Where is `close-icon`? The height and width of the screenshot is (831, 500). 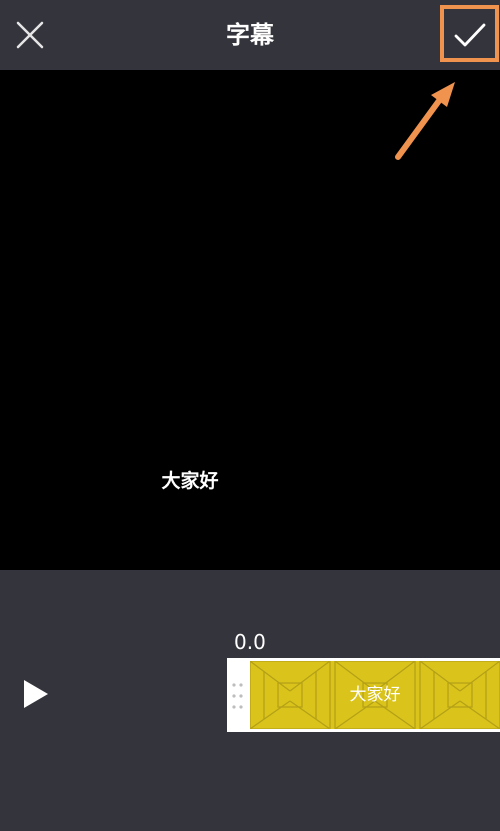
close-icon is located at coordinates (30, 35).